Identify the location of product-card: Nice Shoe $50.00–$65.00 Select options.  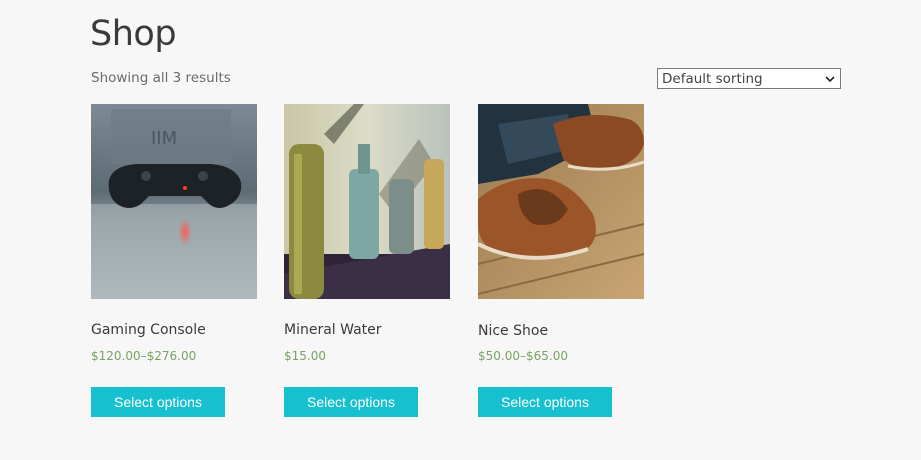
(561, 260).